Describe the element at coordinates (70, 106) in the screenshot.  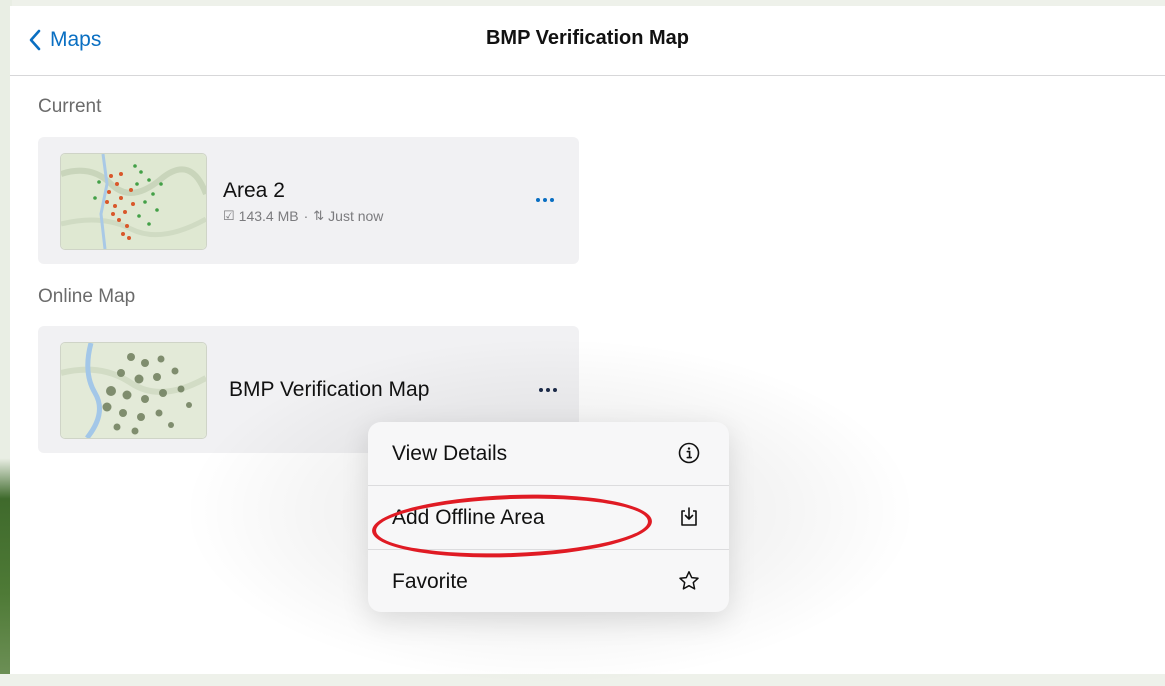
I see `section-label-current: Current` at that location.